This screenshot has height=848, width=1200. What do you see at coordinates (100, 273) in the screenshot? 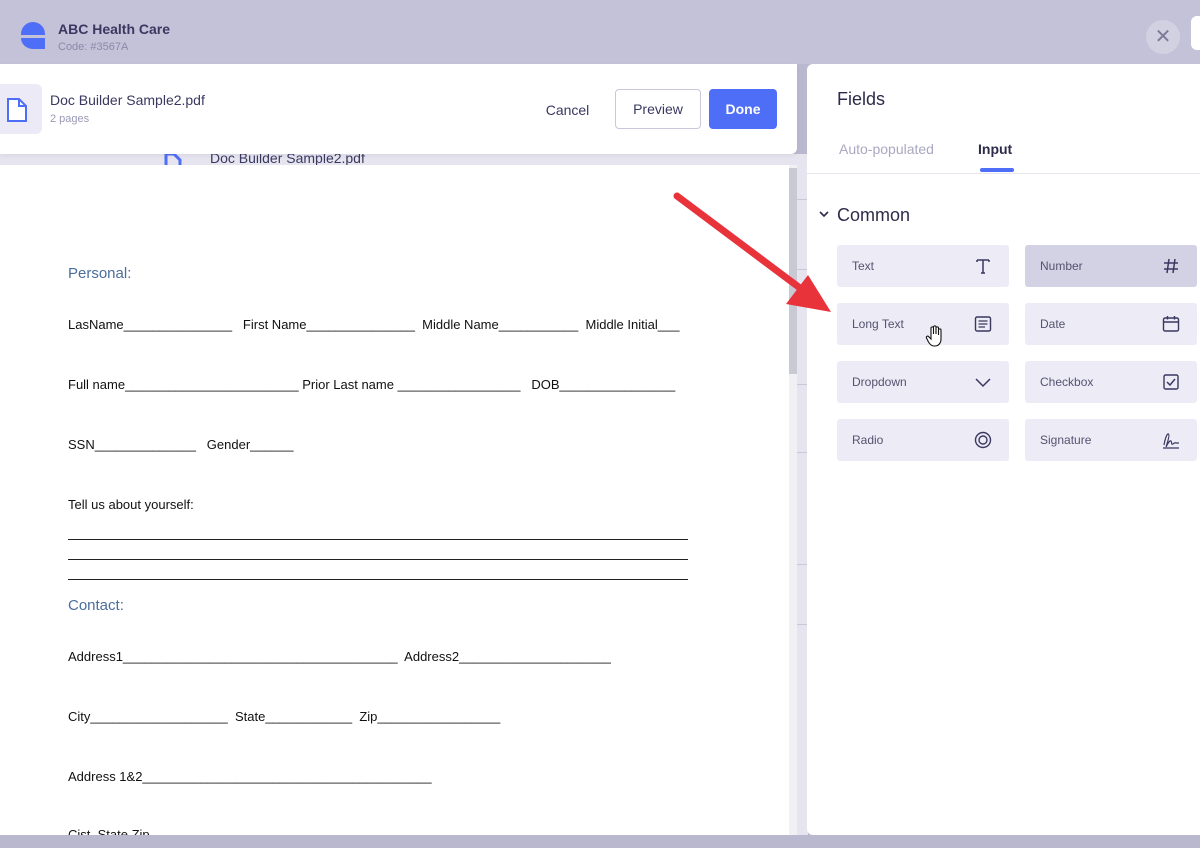
I see `section-heading-personal: Personal:` at bounding box center [100, 273].